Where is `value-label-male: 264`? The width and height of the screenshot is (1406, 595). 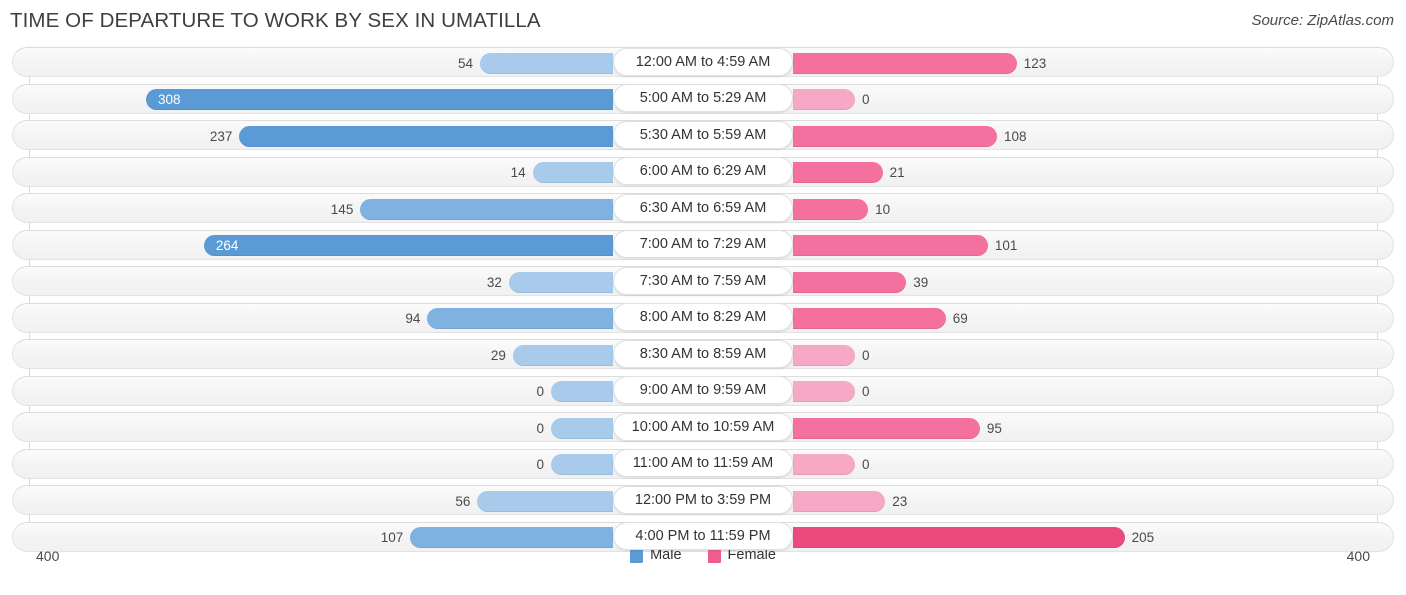
value-label-male: 264 is located at coordinates (227, 245).